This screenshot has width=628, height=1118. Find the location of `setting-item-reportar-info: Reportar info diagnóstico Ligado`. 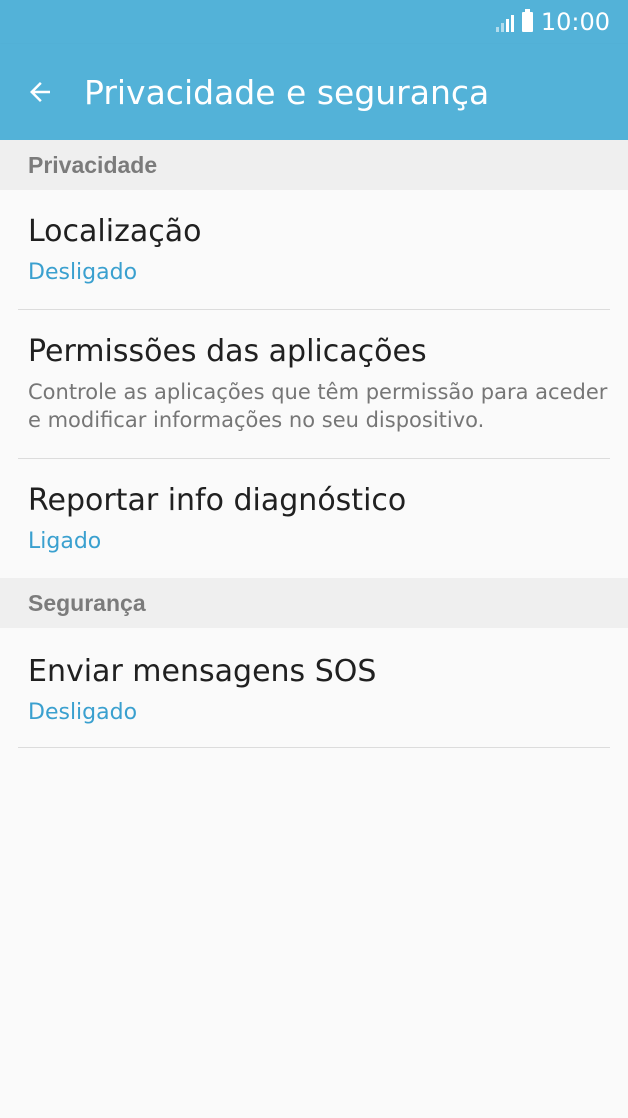

setting-item-reportar-info: Reportar info diagnóstico Ligado is located at coordinates (314, 518).